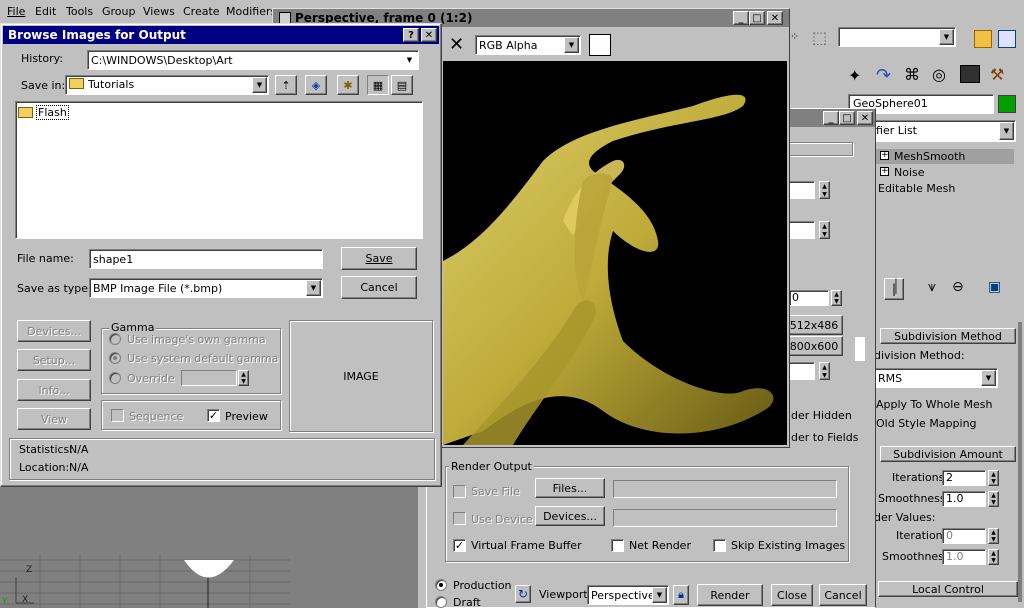  Describe the element at coordinates (936, 378) in the screenshot. I see `subdivision-method-dropdown: RMS ▼` at that location.